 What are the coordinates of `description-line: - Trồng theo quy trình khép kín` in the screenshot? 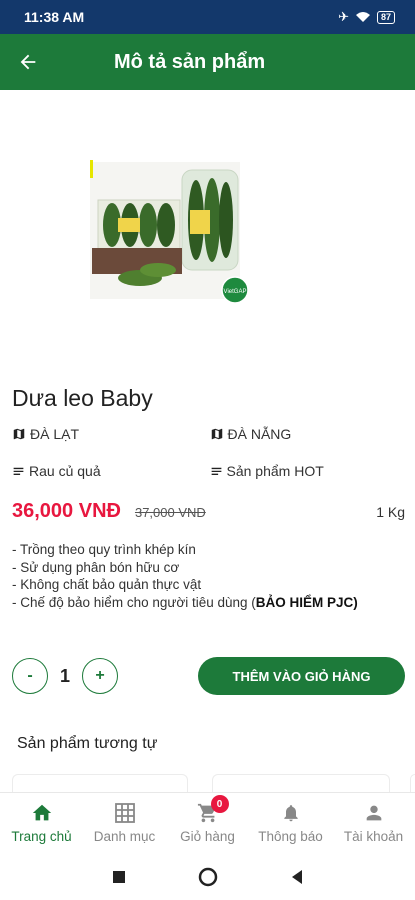 It's located at (104, 549).